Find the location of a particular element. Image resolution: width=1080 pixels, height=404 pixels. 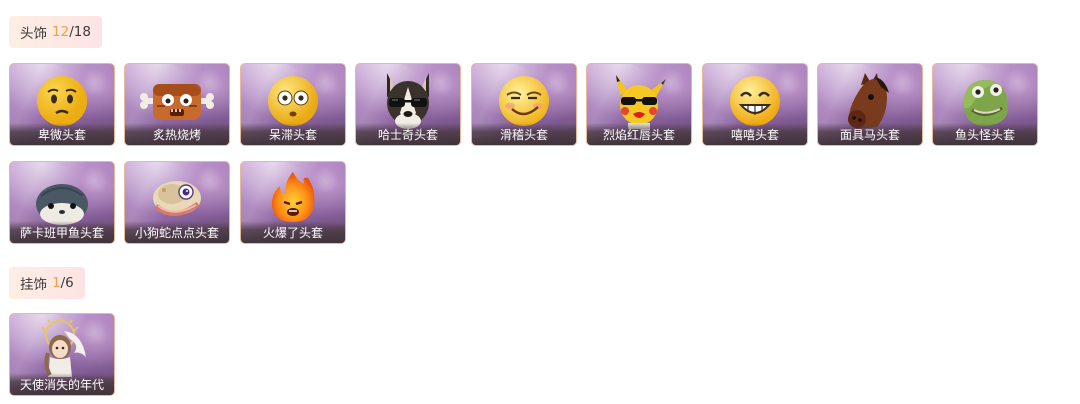

headwear-card-10: 萨卡班甲鱼头套 is located at coordinates (62, 202).